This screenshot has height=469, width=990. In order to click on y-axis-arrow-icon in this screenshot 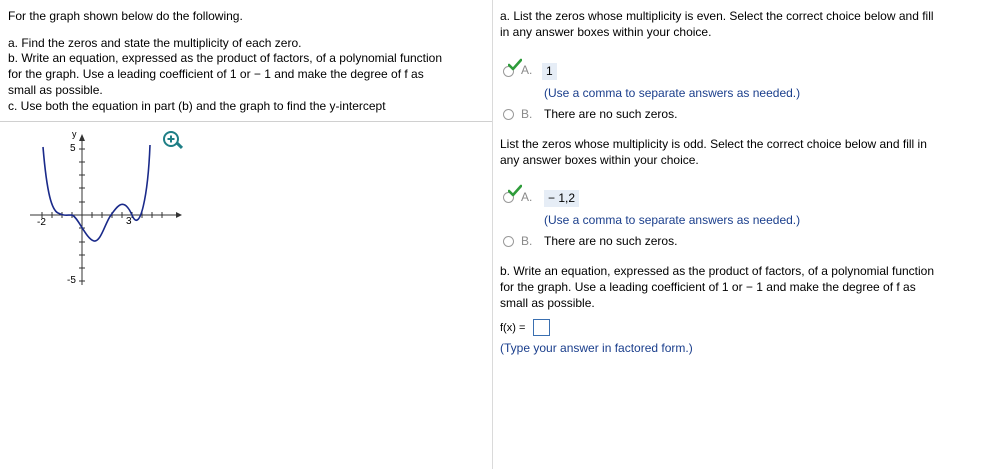, I will do `click(82, 137)`.